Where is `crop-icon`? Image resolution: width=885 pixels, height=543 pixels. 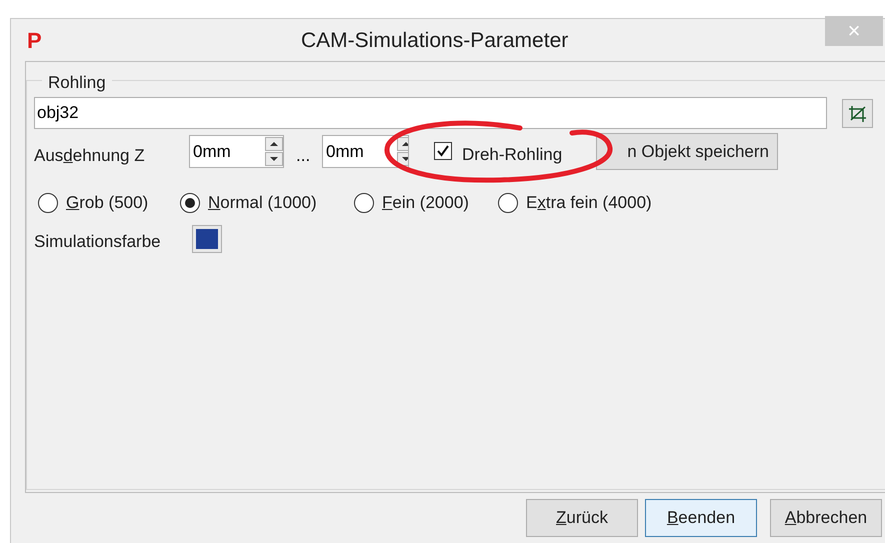 crop-icon is located at coordinates (858, 114).